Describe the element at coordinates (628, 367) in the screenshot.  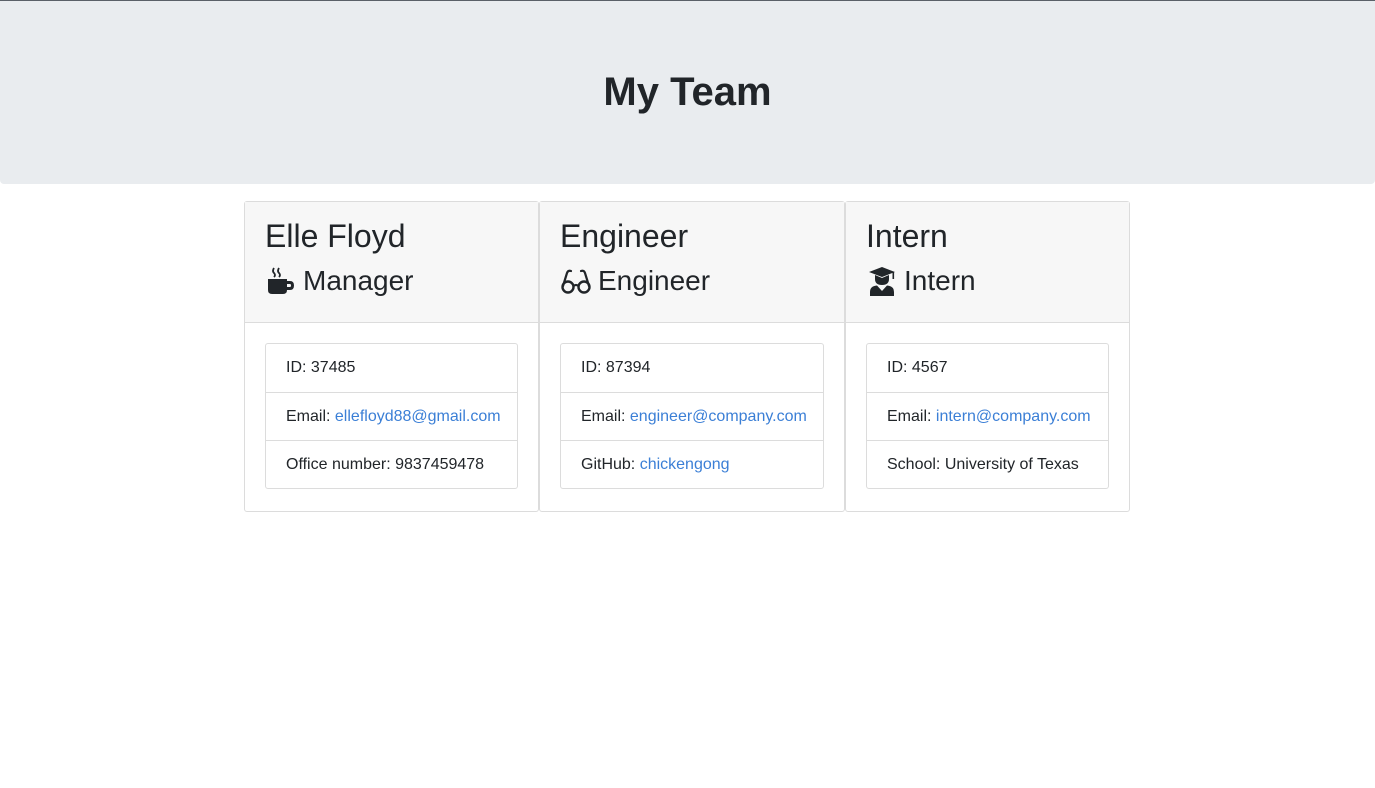
I see `id-value: 87394` at that location.